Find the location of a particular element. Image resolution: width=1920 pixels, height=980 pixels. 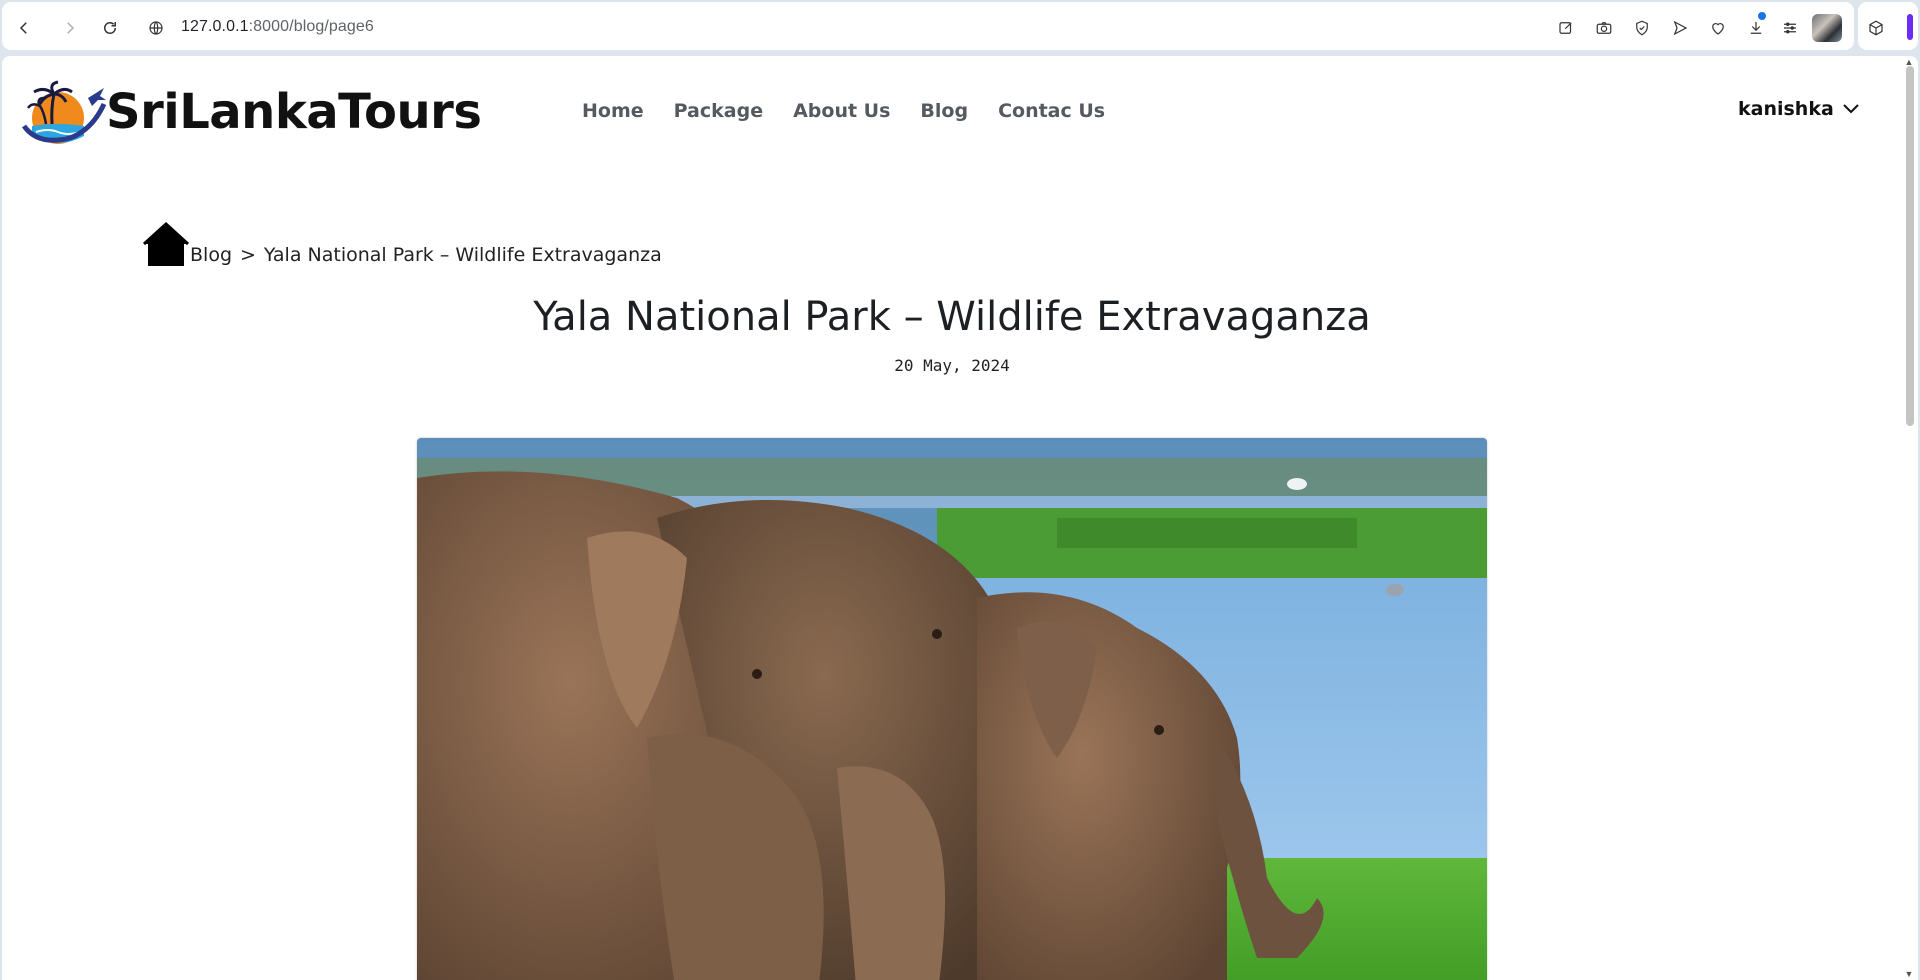

breadcrumb-blog-link: Blog is located at coordinates (211, 255).